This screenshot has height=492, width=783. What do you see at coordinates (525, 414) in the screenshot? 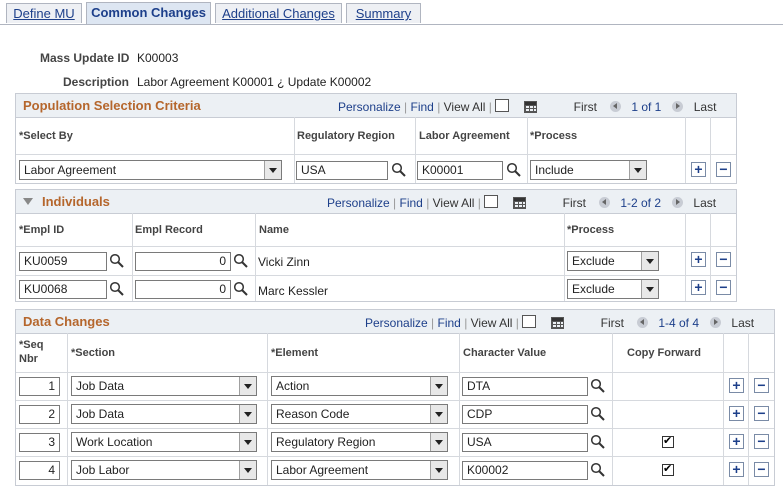
I see `character-value-input: CDP` at bounding box center [525, 414].